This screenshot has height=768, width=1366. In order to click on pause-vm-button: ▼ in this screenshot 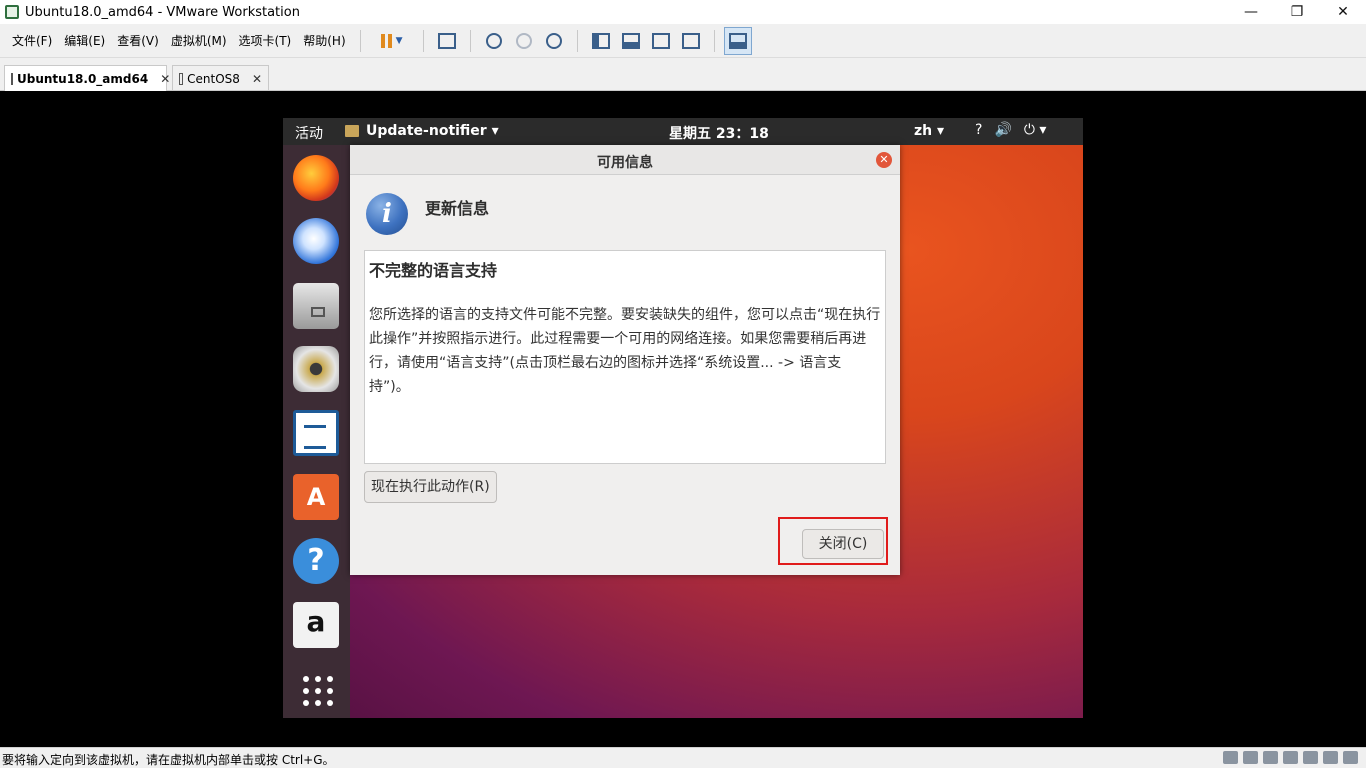, I will do `click(392, 41)`.